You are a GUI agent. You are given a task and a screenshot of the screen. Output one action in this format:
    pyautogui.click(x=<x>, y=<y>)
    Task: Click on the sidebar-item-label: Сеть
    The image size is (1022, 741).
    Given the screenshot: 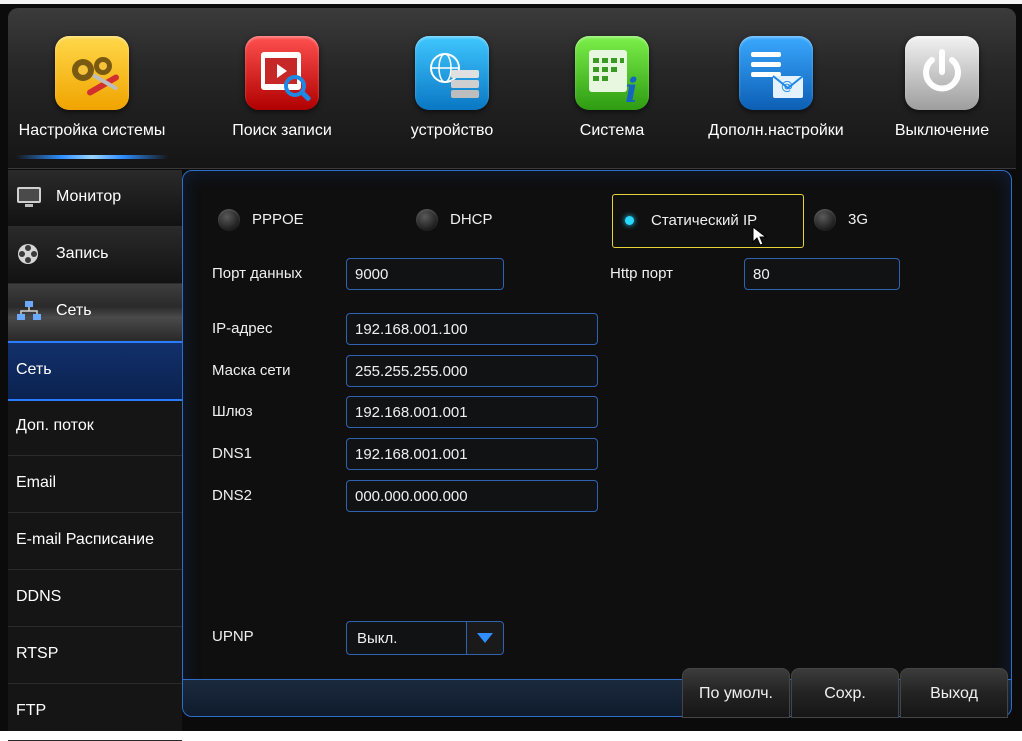 What is the action you would take?
    pyautogui.click(x=34, y=369)
    